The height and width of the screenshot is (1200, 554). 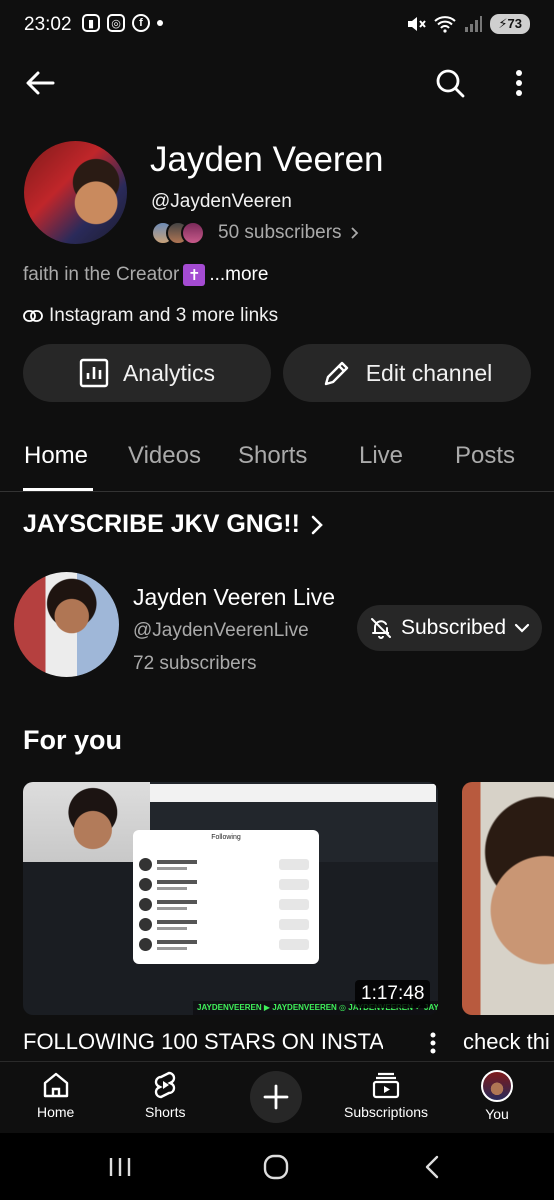 What do you see at coordinates (280, 232) in the screenshot?
I see `subscriber-count: 50 subscribers` at bounding box center [280, 232].